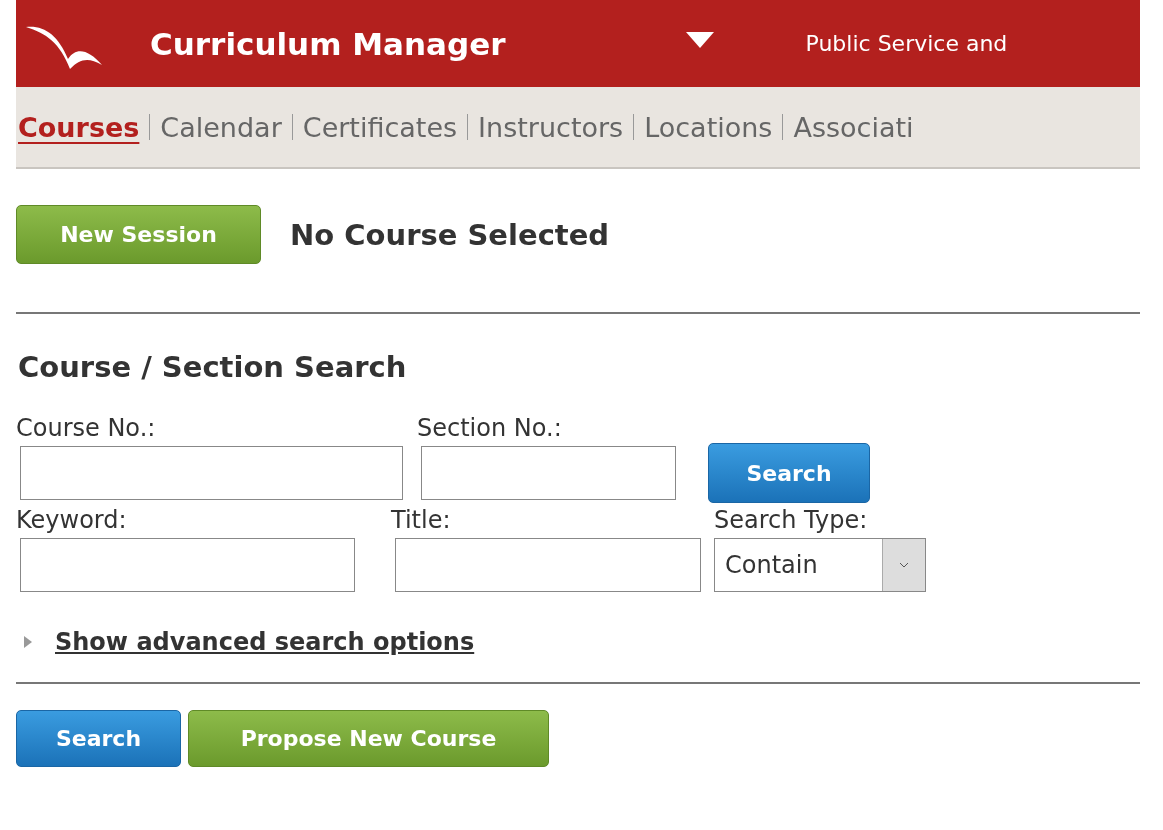  What do you see at coordinates (213, 367) in the screenshot?
I see `section-heading: Course / Section Search` at bounding box center [213, 367].